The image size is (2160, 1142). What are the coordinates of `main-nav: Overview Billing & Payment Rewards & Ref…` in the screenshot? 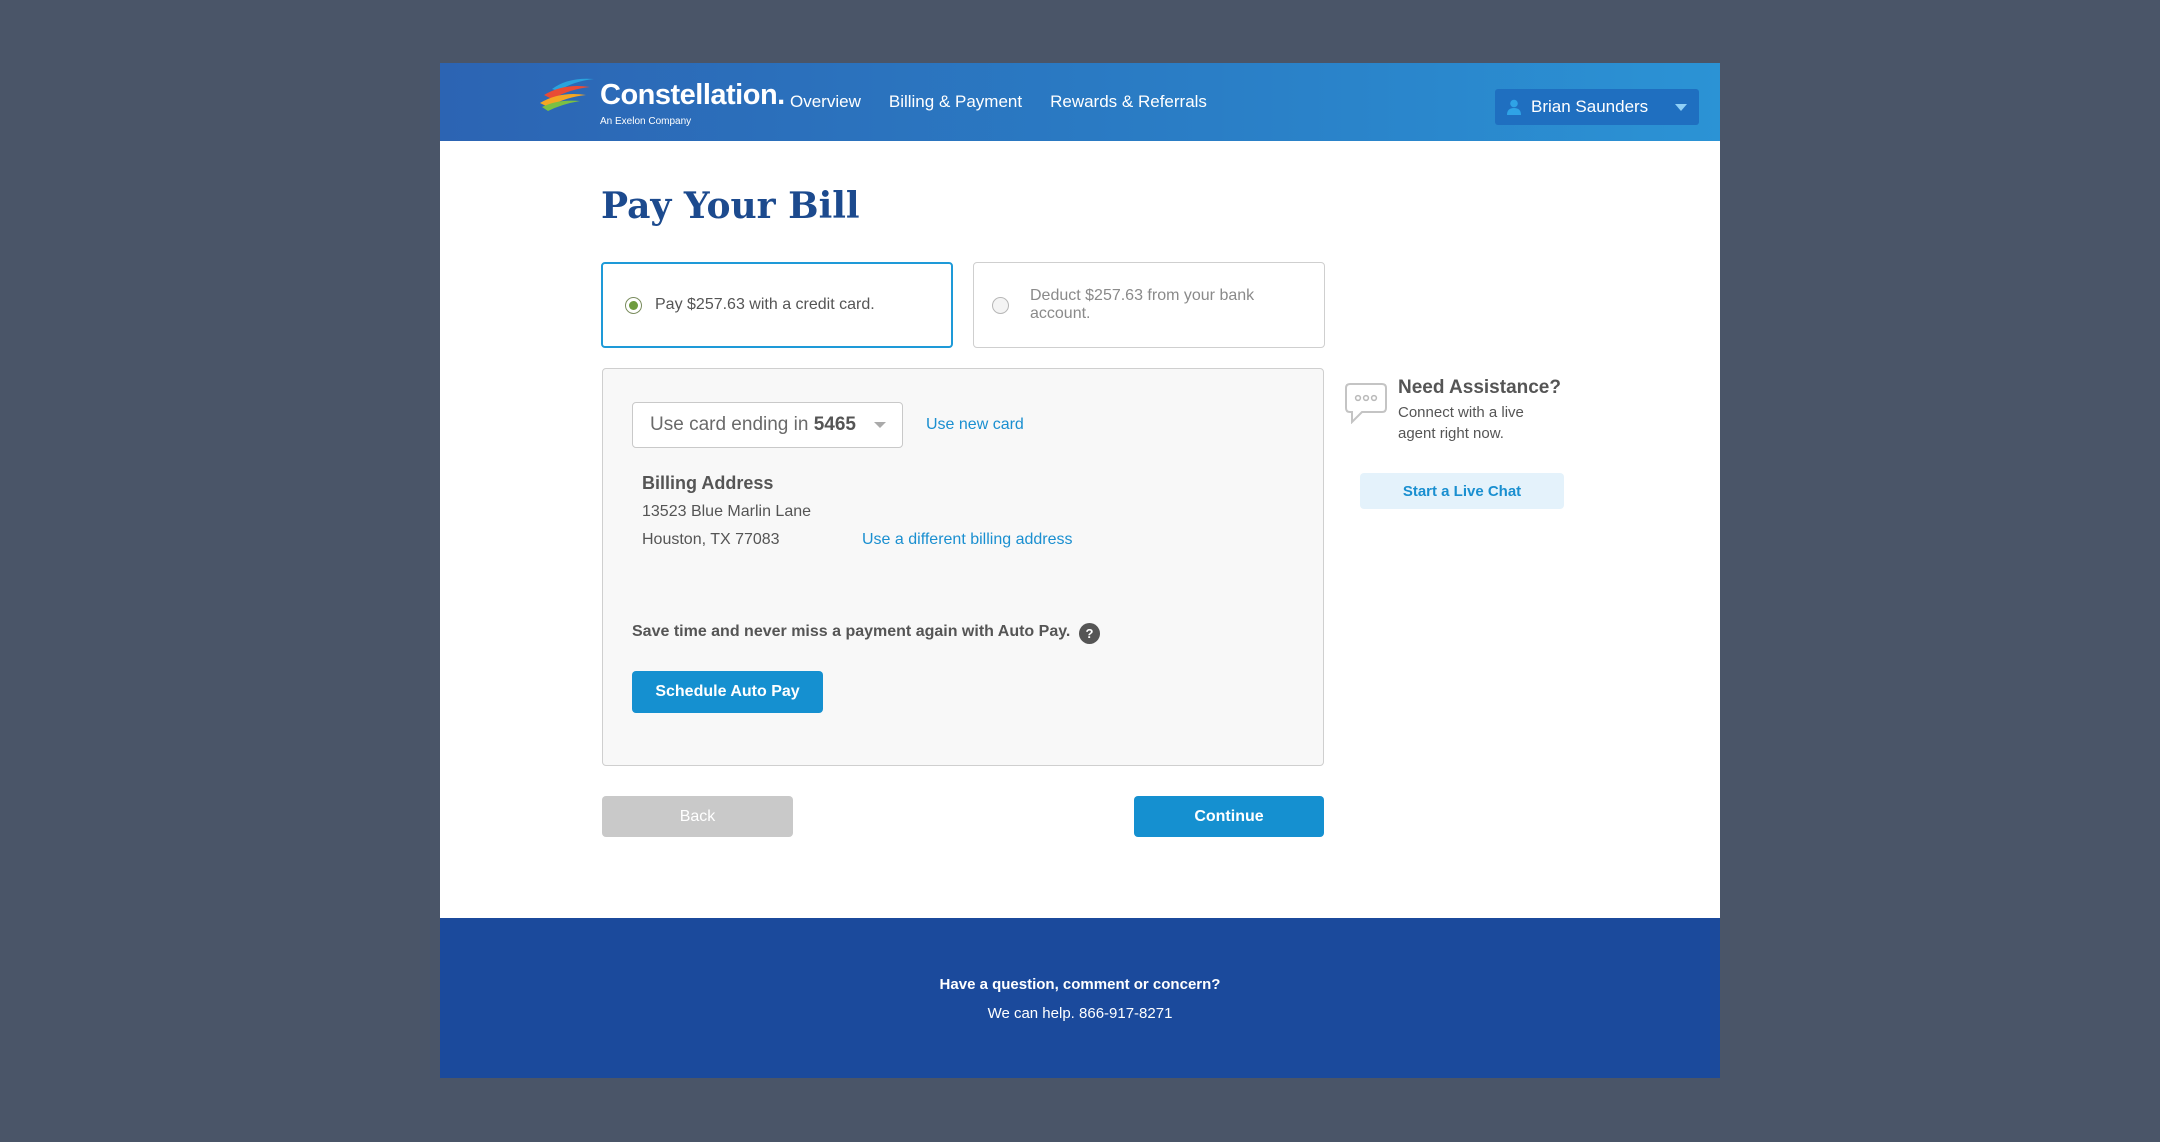 It's located at (998, 102).